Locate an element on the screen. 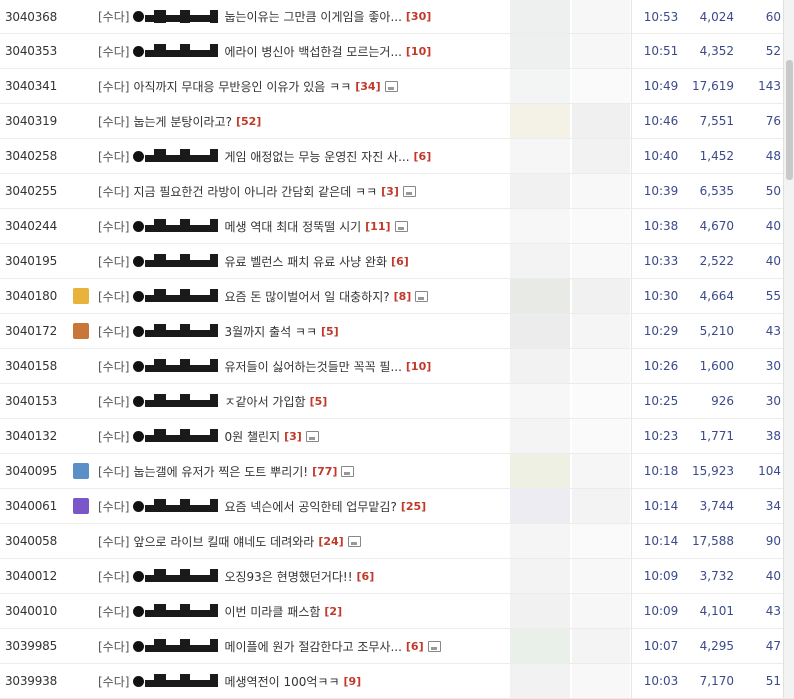  post-title-link: 요즘 넥슨에서 공익한테 업무맡김? is located at coordinates (310, 506).